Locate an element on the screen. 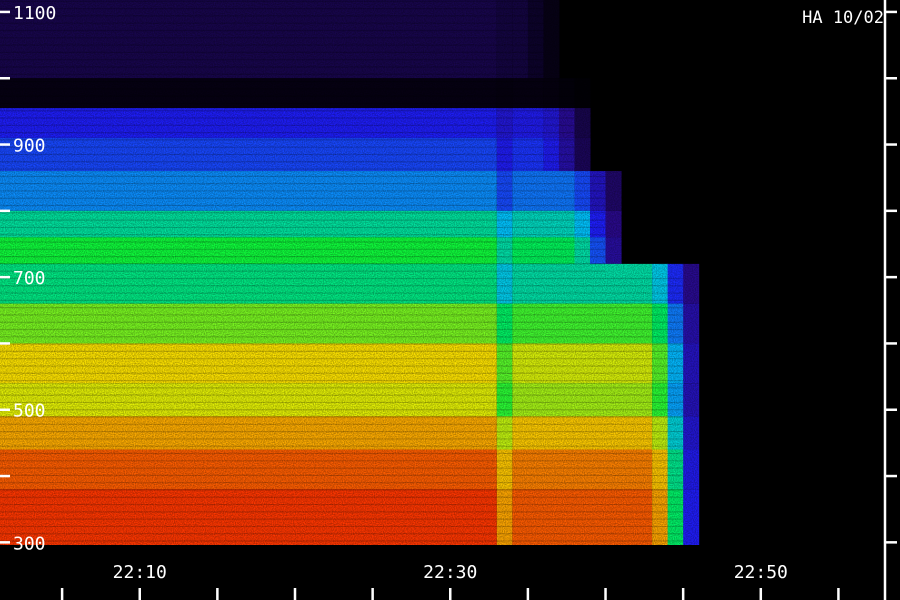  x-tick-label-2210: 22:10 is located at coordinates (140, 572).